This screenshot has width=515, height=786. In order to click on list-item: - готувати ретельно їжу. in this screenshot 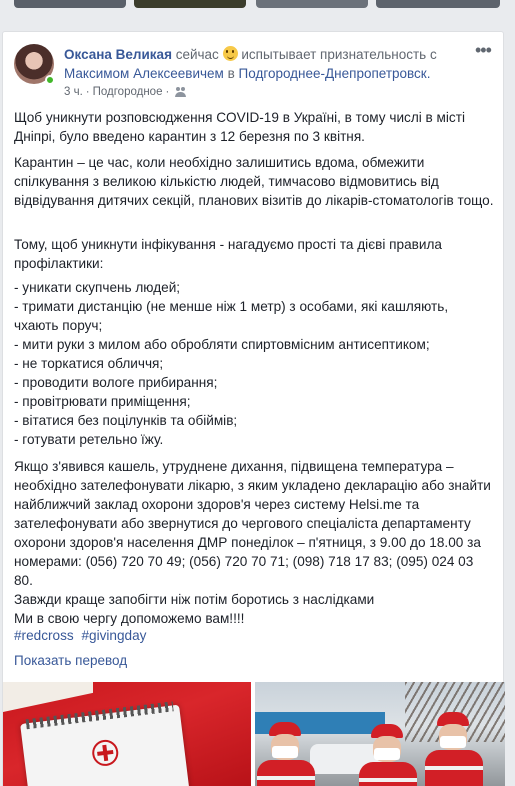, I will do `click(89, 439)`.